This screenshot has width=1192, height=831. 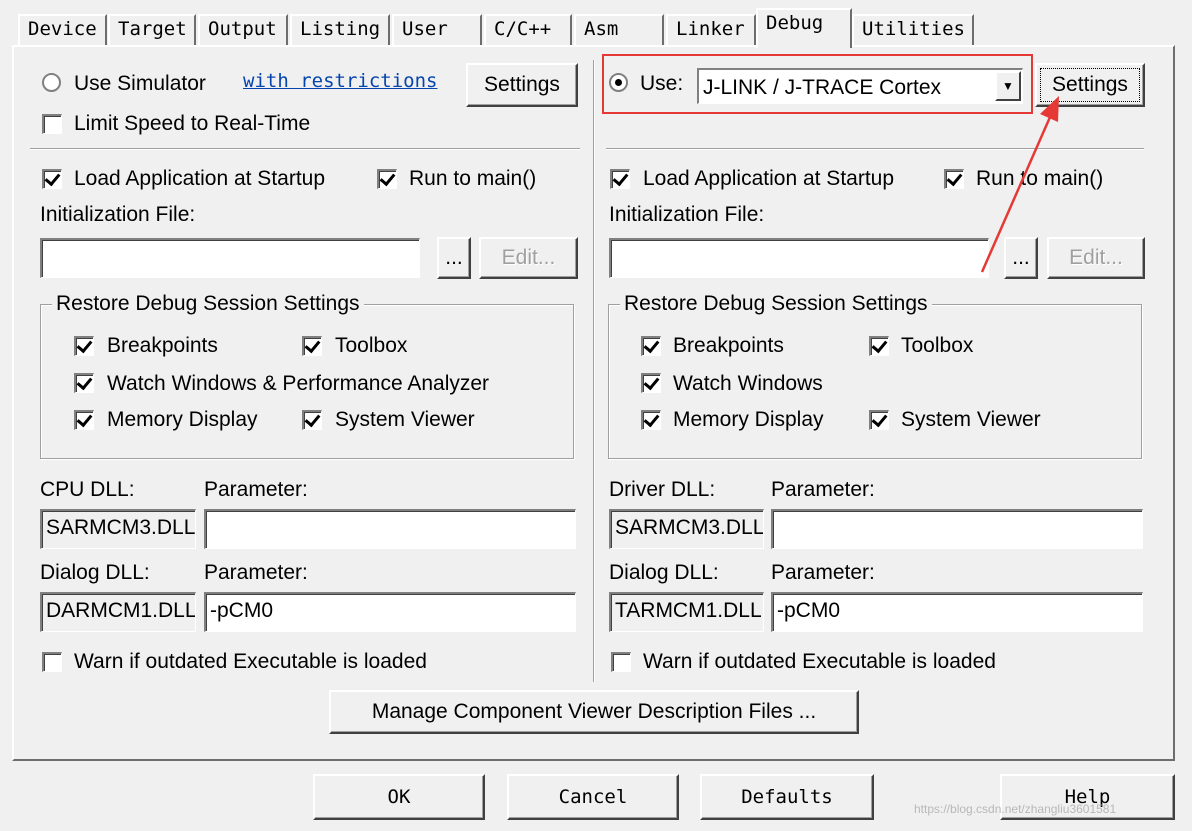 What do you see at coordinates (52, 179) in the screenshot?
I see `load-app-checkbox` at bounding box center [52, 179].